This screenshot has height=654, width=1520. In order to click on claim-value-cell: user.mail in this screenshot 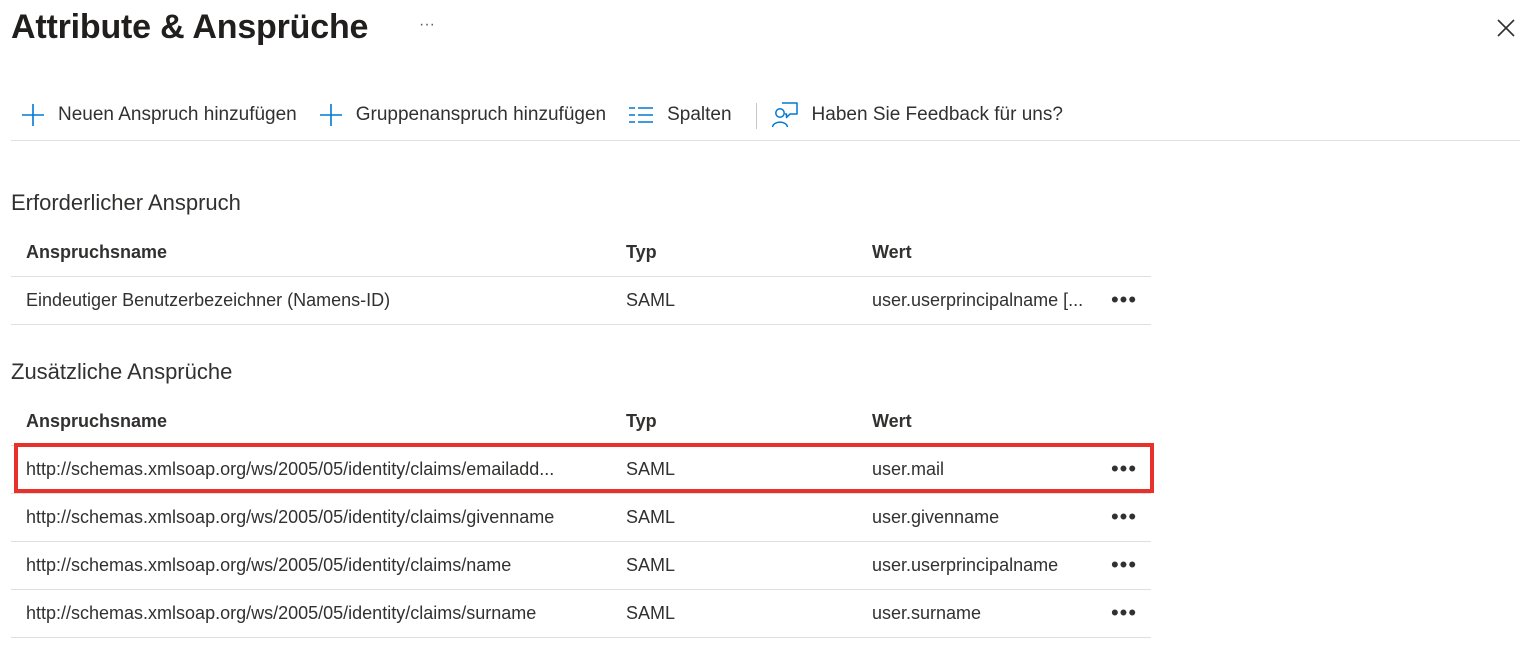, I will do `click(908, 469)`.